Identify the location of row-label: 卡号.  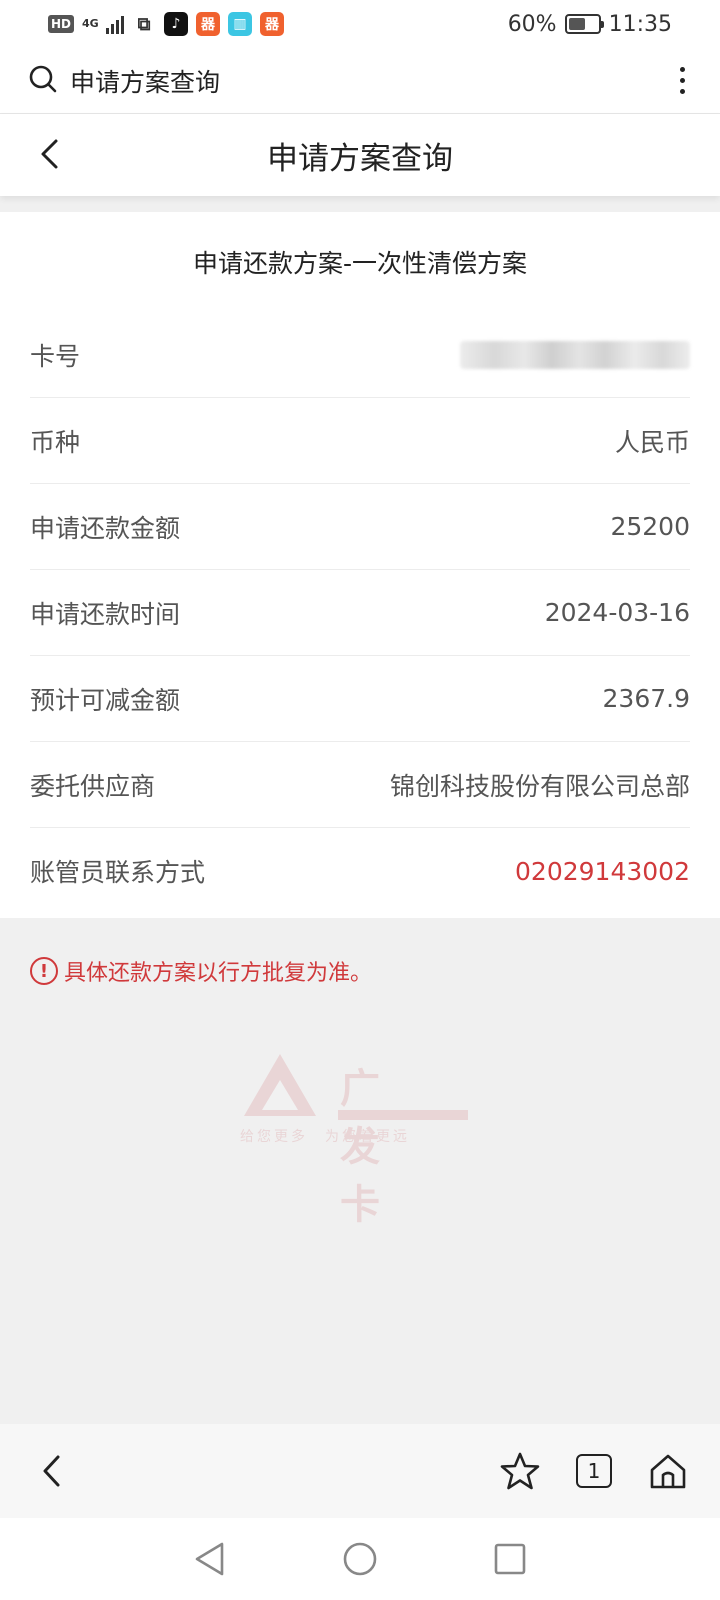
(55, 356).